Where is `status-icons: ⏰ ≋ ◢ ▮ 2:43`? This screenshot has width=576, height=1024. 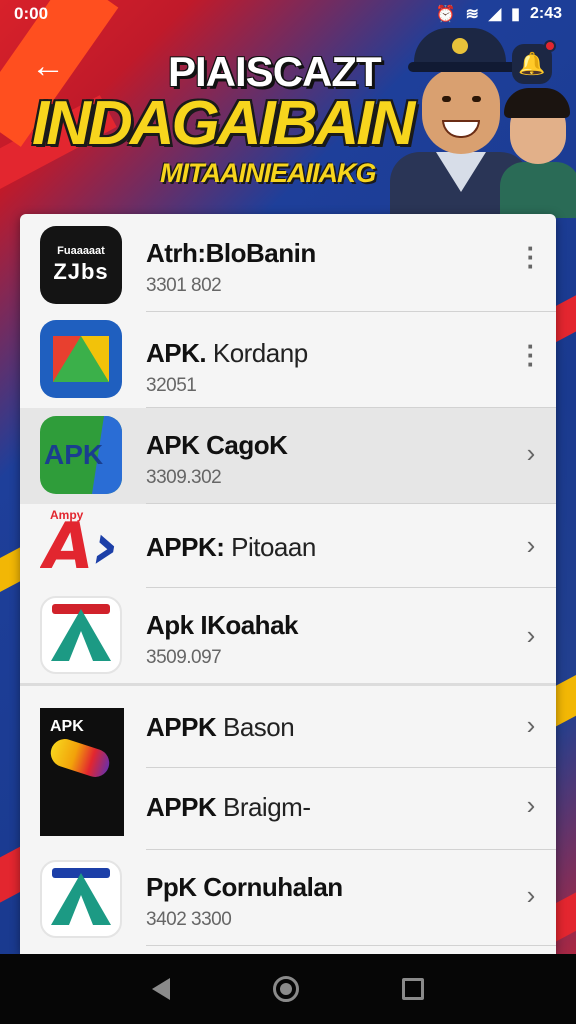
status-icons: ⏰ ≋ ◢ ▮ 2:43 is located at coordinates (499, 14).